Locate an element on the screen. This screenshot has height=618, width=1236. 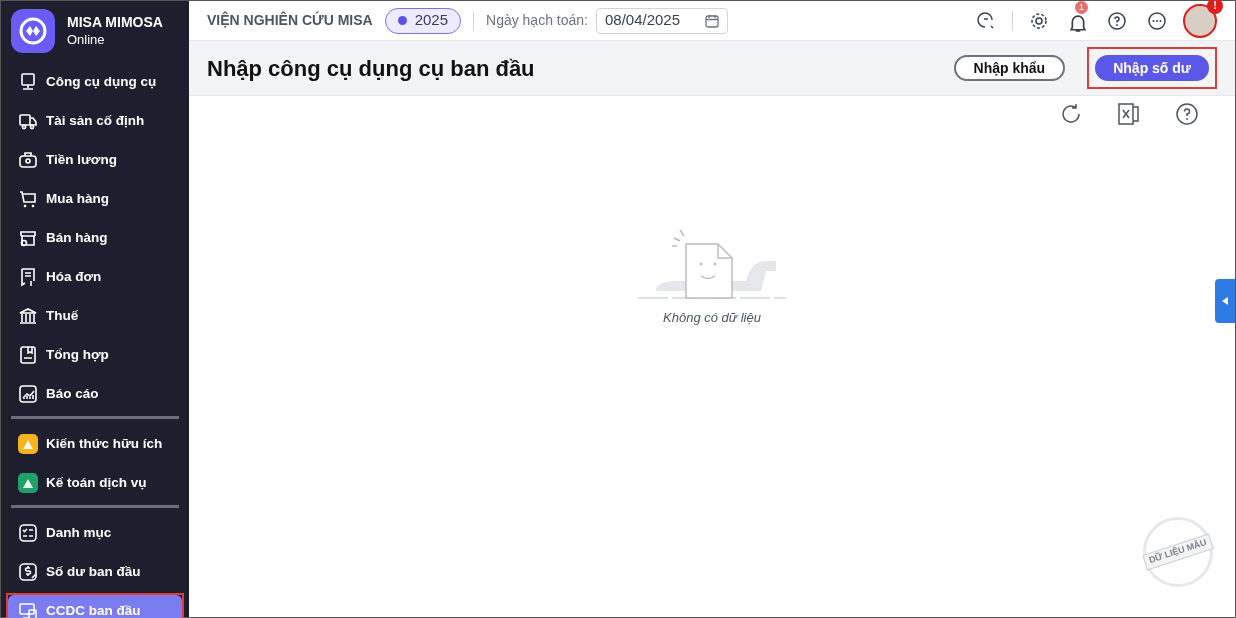
app-logo-icon is located at coordinates (33, 31).